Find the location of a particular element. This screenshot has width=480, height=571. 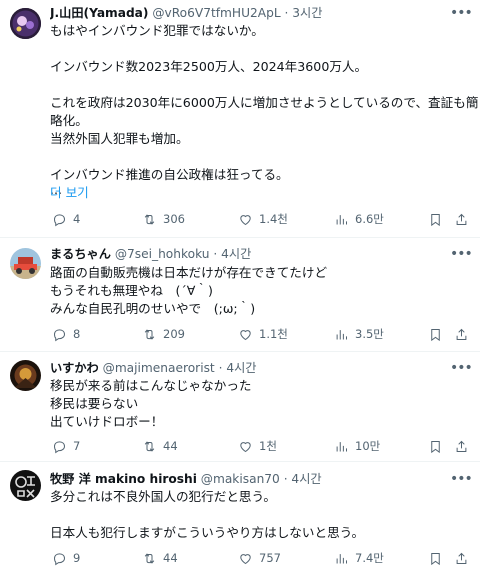

views-button: 7.4만 is located at coordinates (359, 558).